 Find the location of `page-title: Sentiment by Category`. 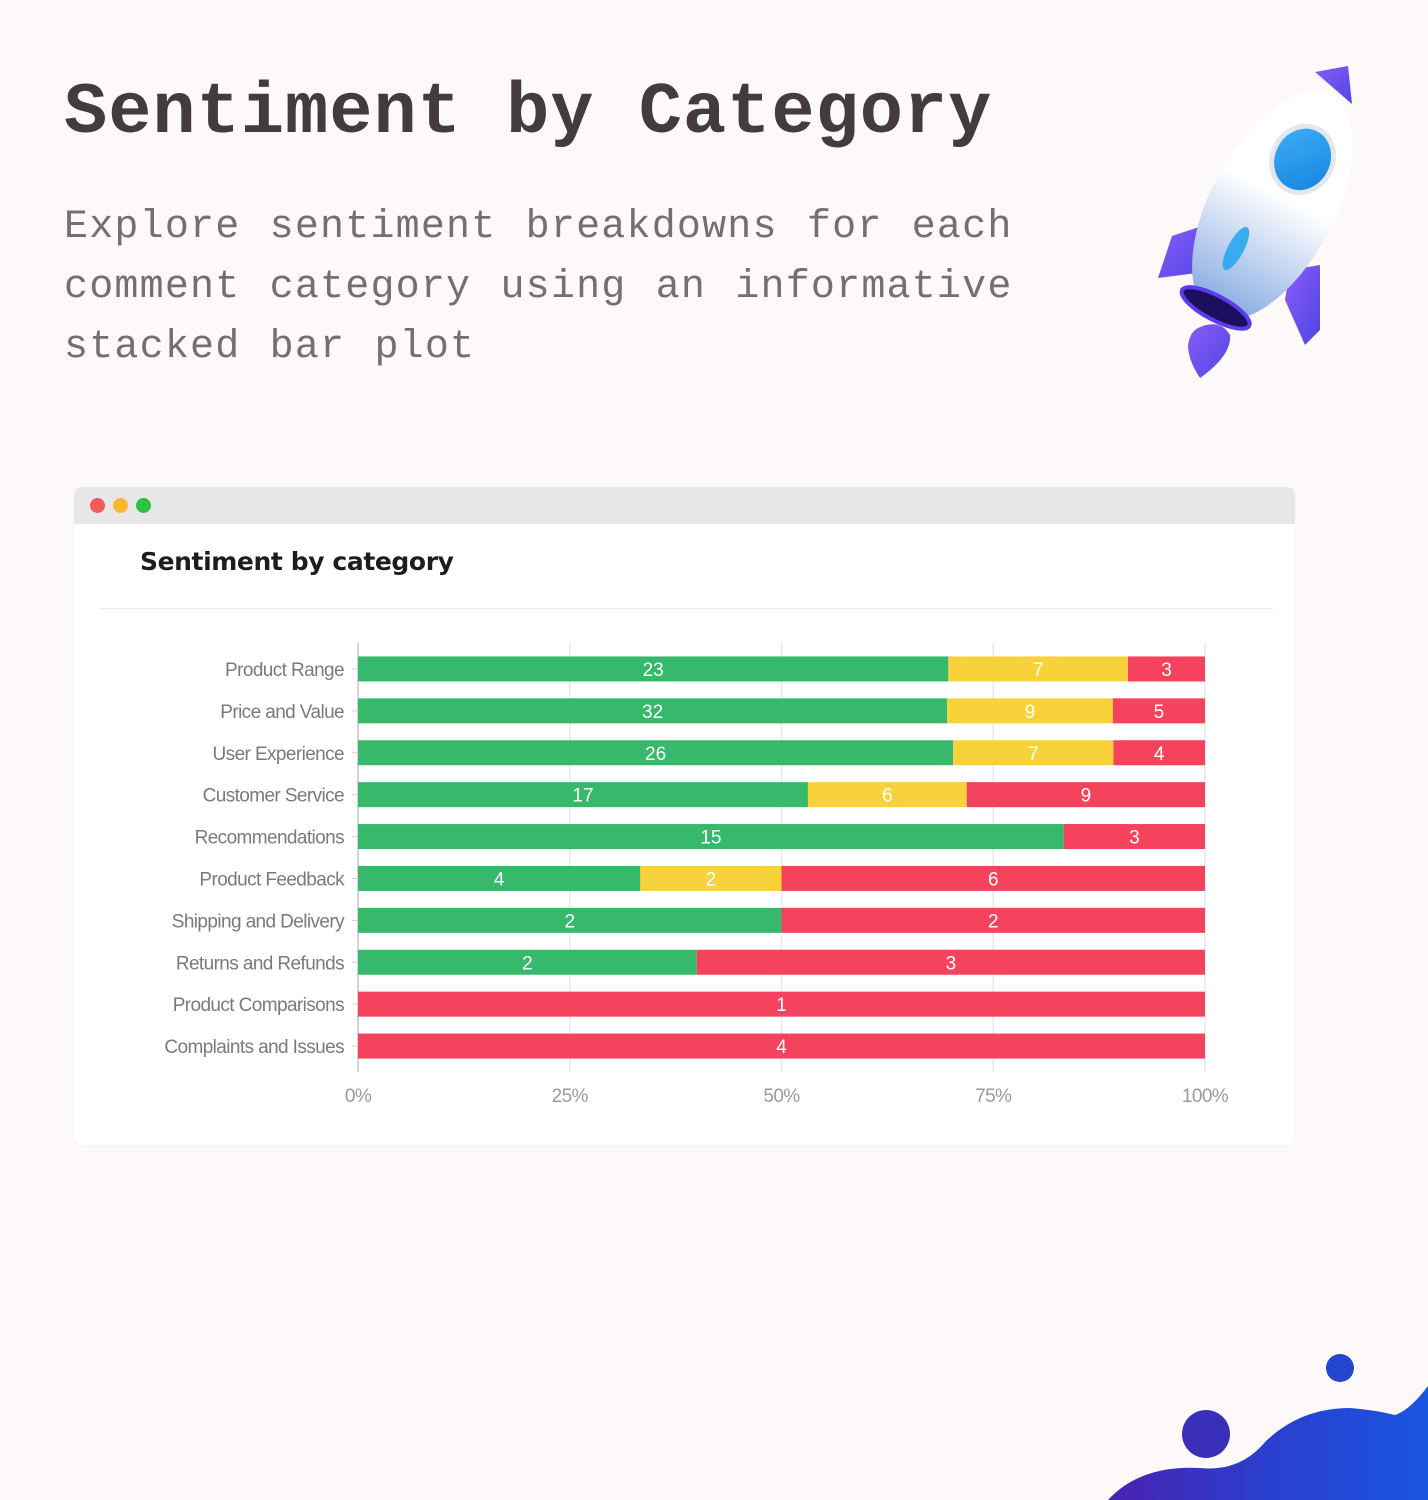

page-title: Sentiment by Category is located at coordinates (528, 113).